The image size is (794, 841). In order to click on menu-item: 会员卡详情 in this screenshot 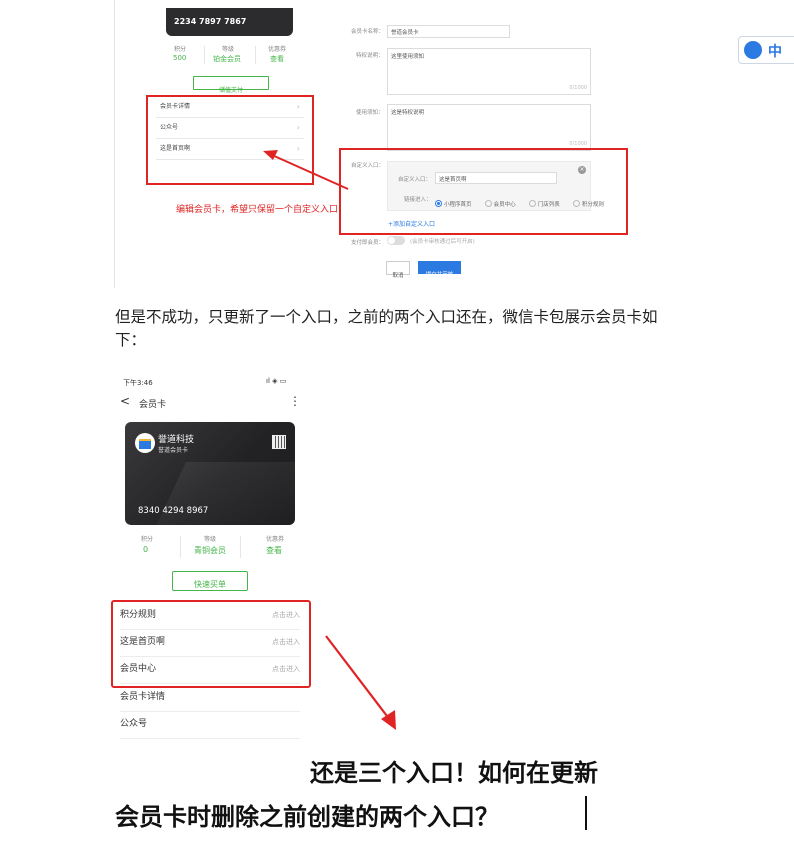, I will do `click(210, 698)`.